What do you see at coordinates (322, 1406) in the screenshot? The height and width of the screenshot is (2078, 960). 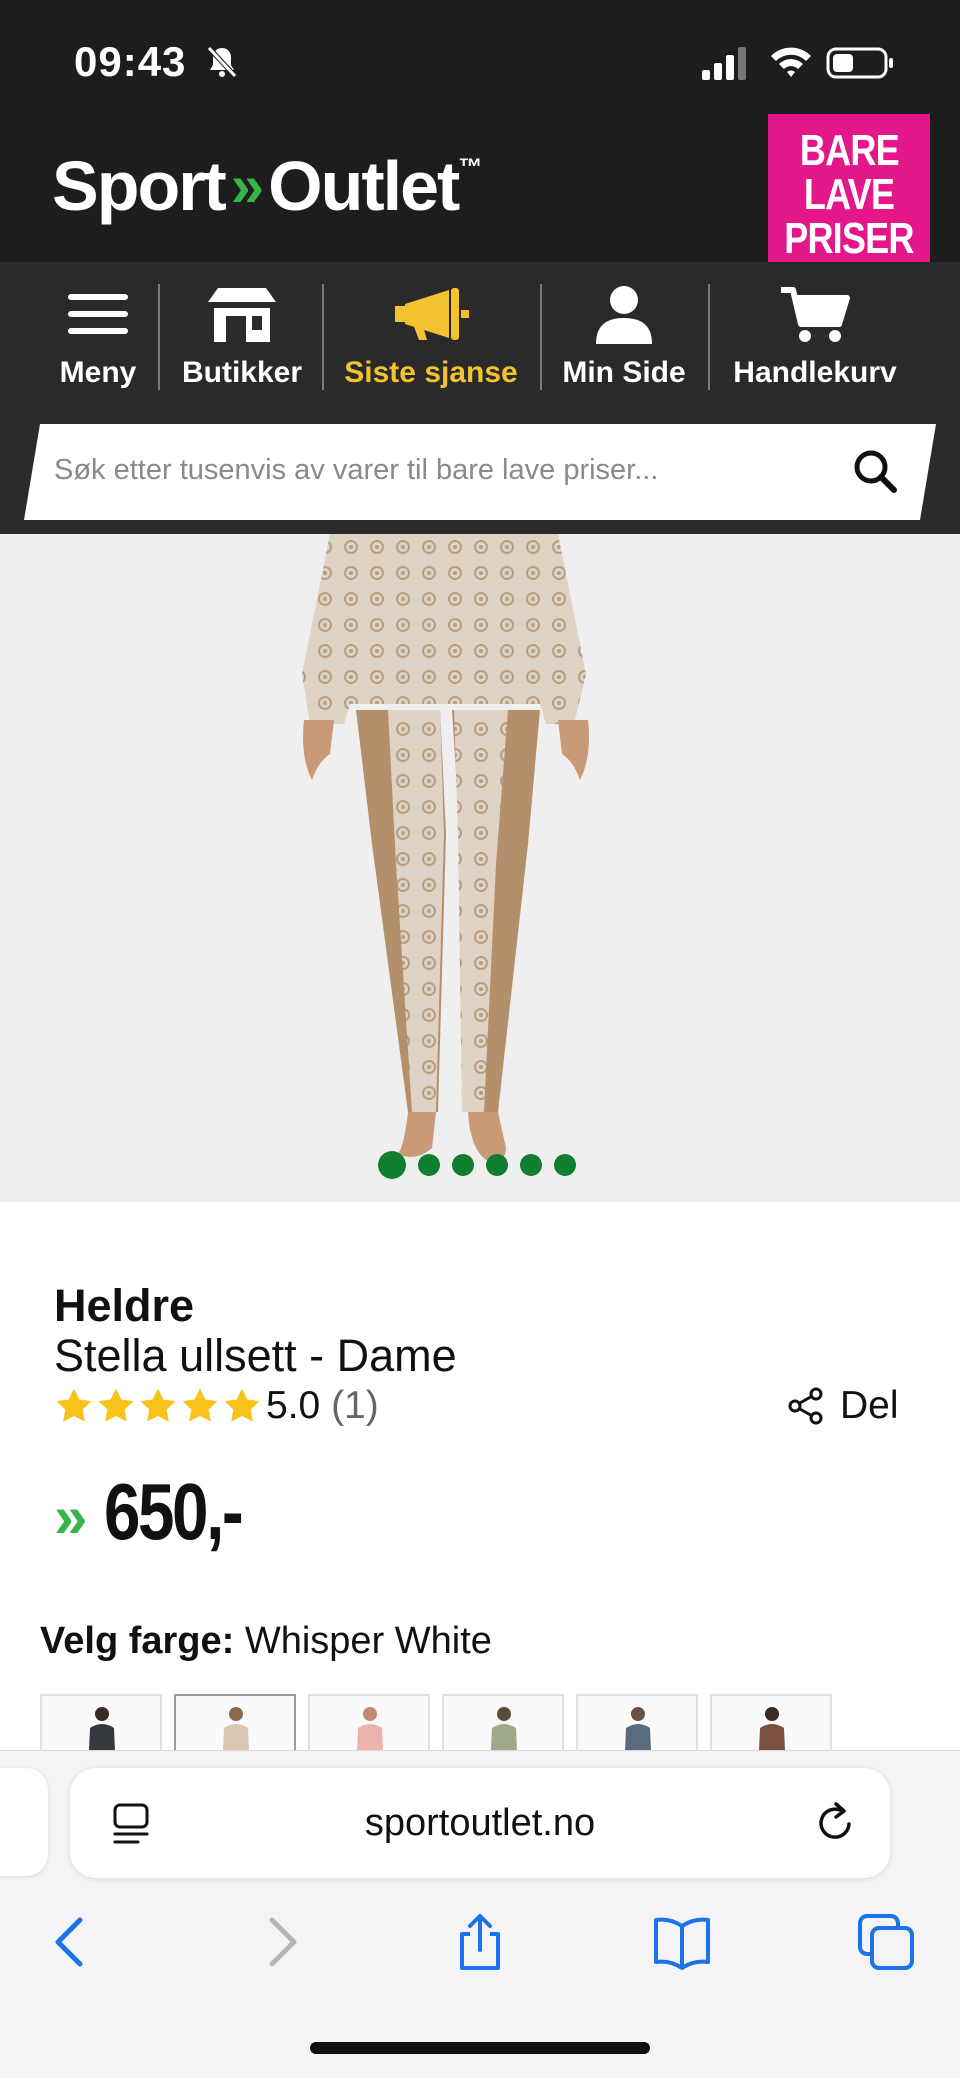 I see `rating-summary: 5.0 (1)` at bounding box center [322, 1406].